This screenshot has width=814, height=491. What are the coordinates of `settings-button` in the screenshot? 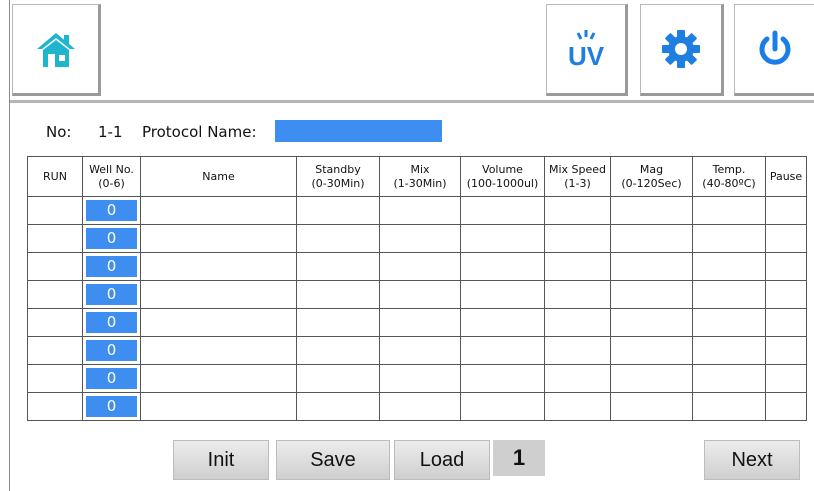 It's located at (682, 50).